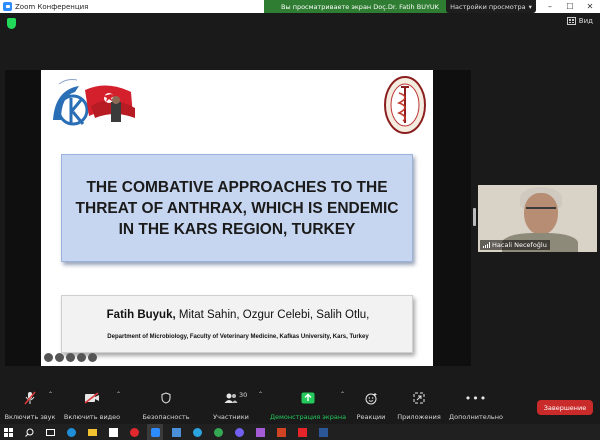 The image size is (600, 440). Describe the element at coordinates (92, 398) in the screenshot. I see `camera-off-icon` at that location.